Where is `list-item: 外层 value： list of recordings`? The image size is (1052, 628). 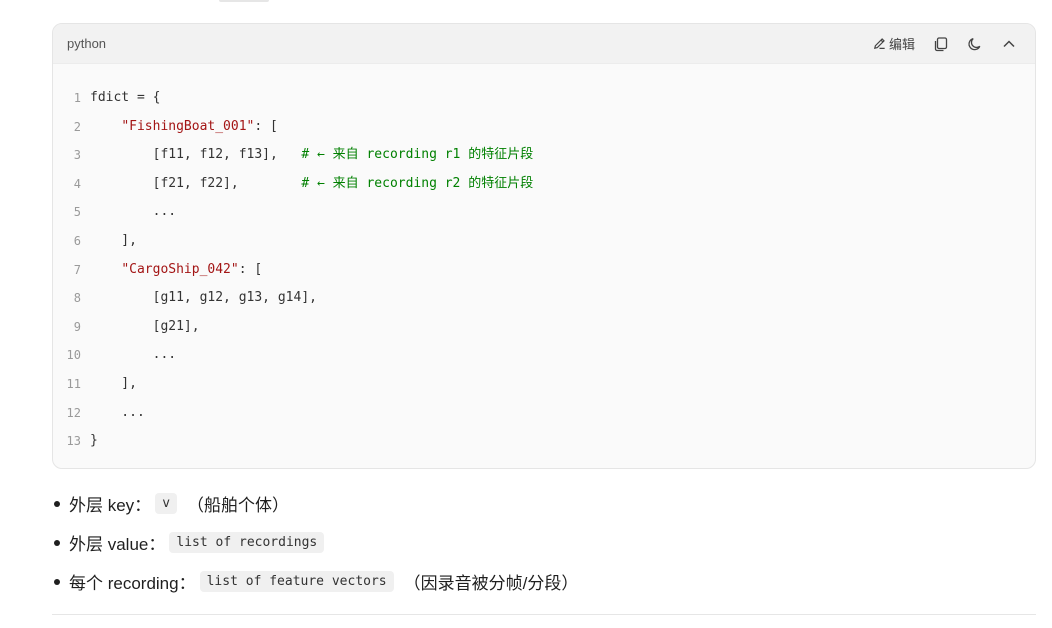 list-item: 外层 value： list of recordings is located at coordinates (544, 542).